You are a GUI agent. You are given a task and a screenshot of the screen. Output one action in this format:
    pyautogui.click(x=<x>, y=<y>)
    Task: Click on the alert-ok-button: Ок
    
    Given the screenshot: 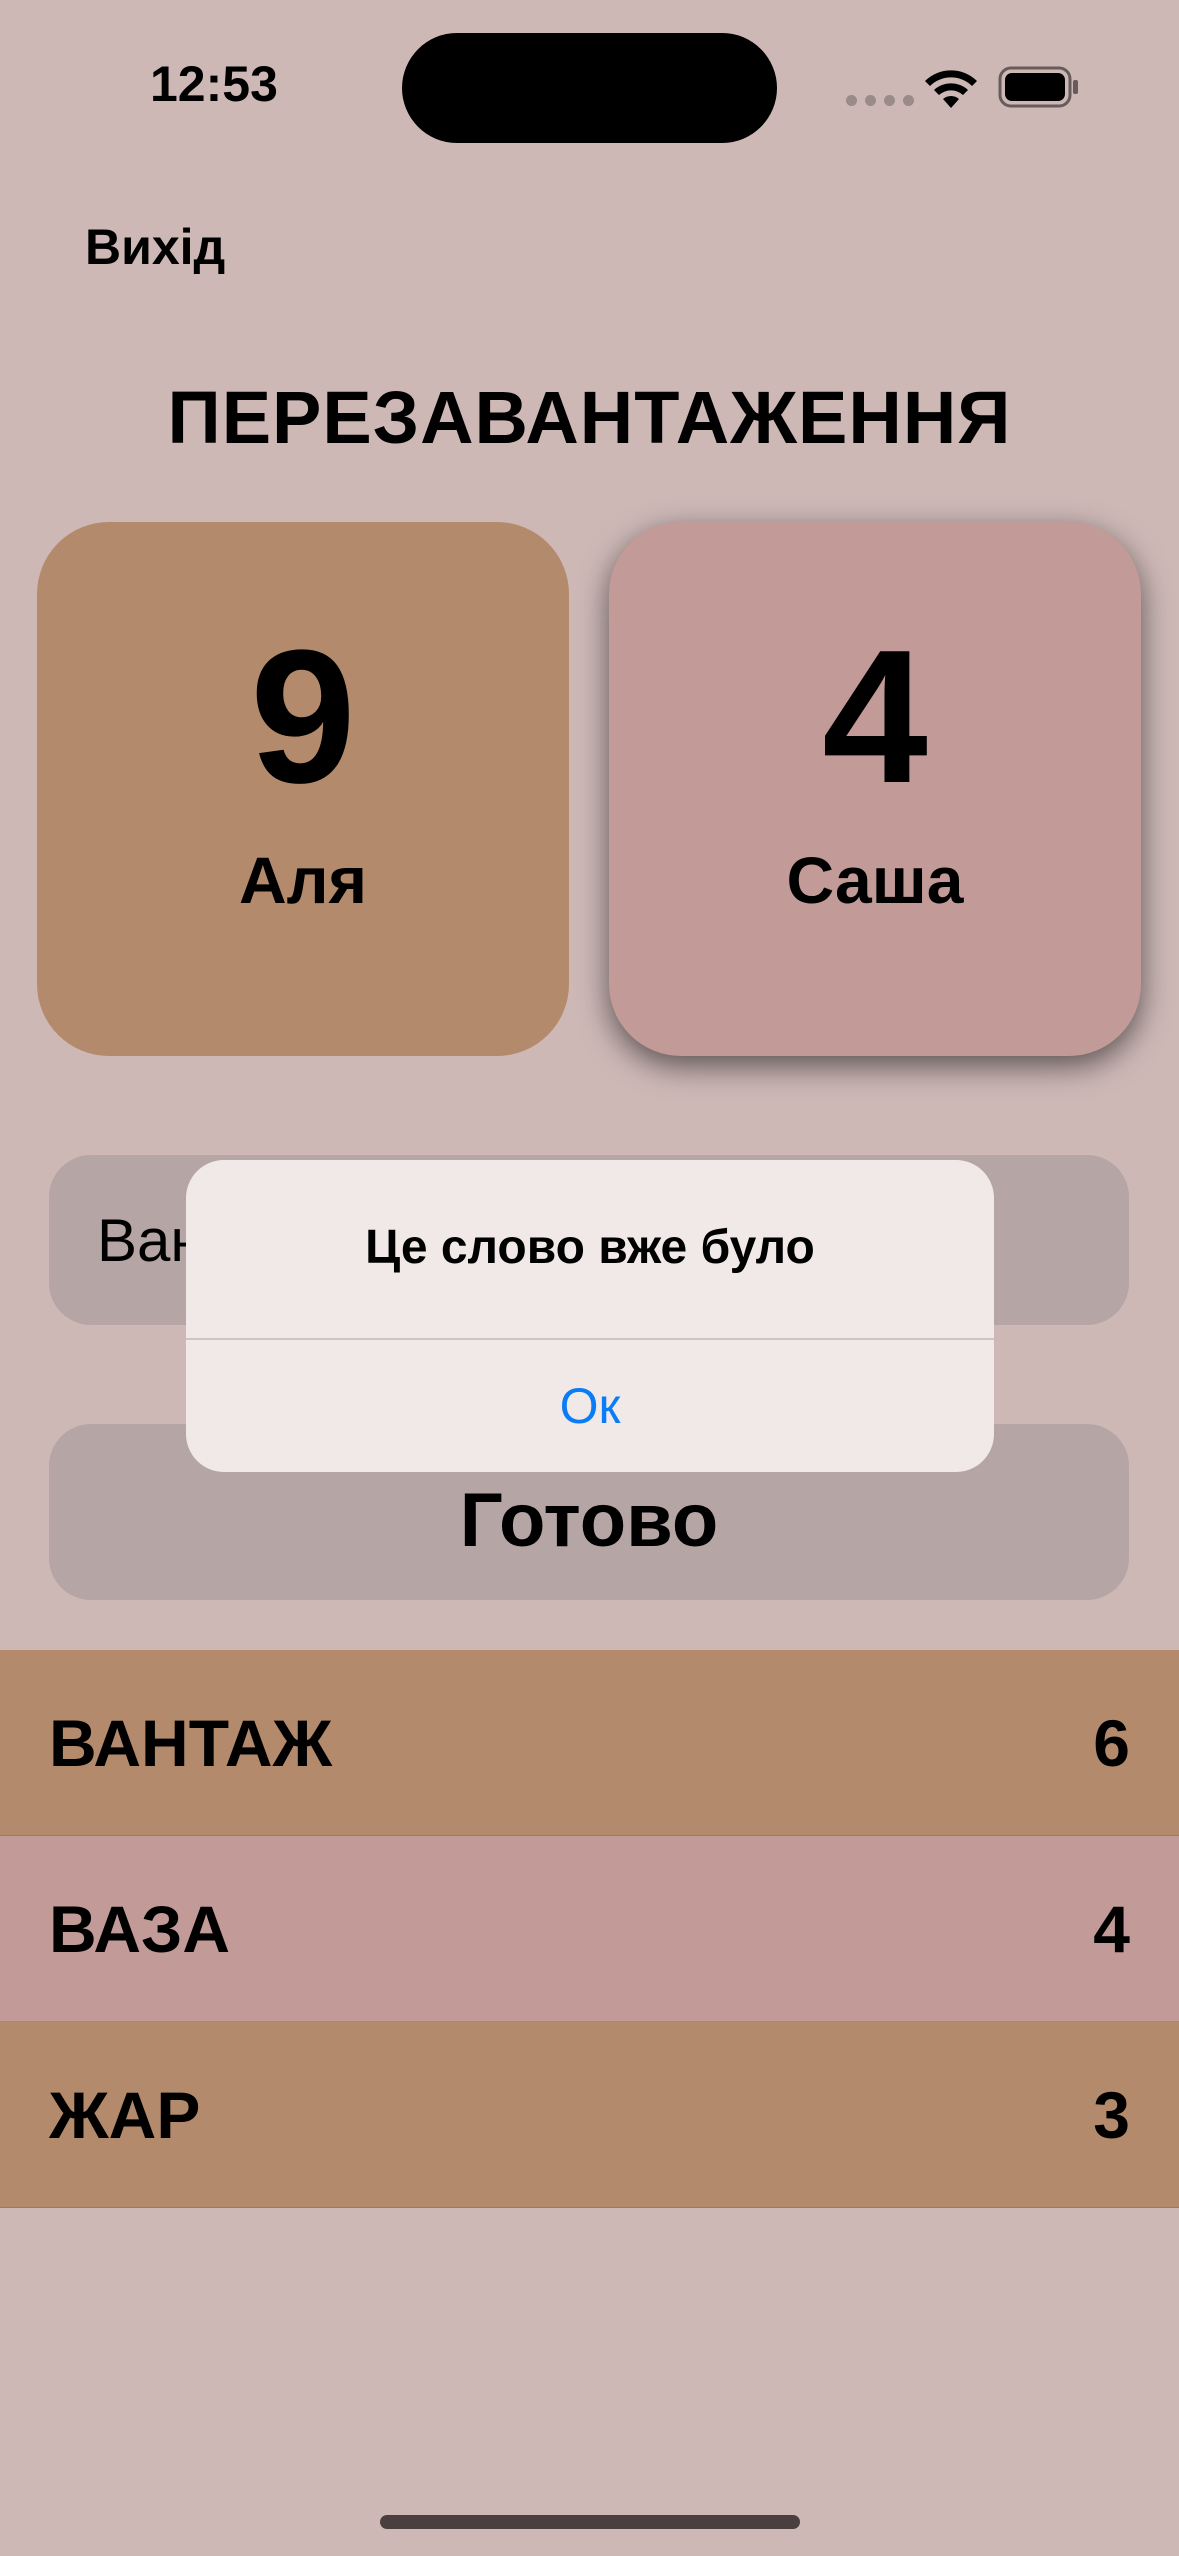 What is the action you would take?
    pyautogui.click(x=590, y=1406)
    